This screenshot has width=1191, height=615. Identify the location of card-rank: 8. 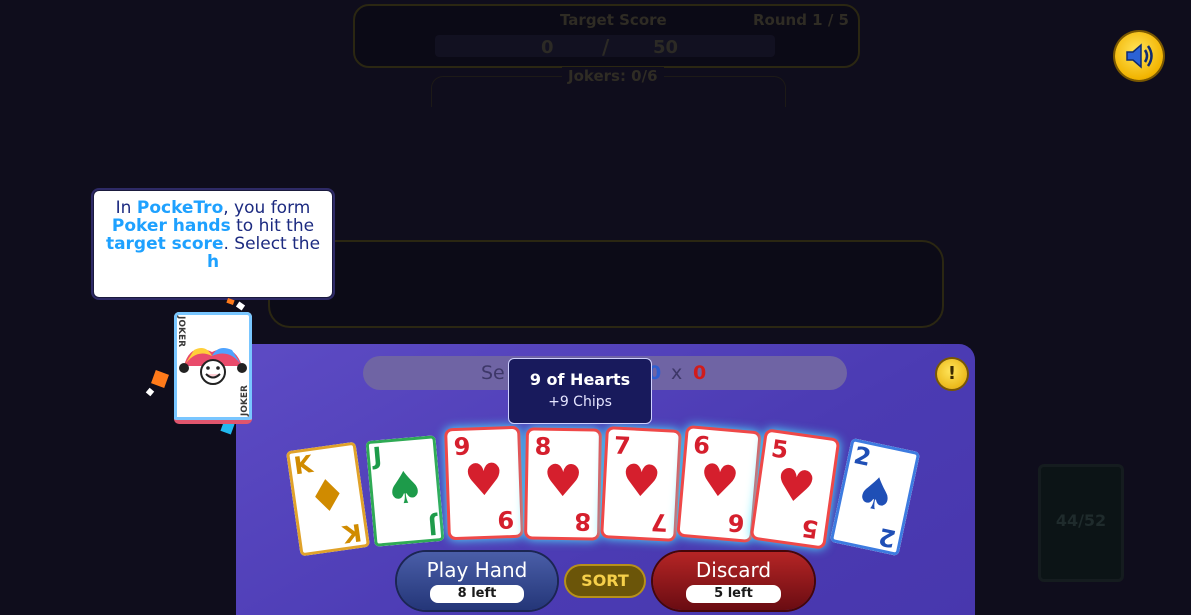
(583, 521).